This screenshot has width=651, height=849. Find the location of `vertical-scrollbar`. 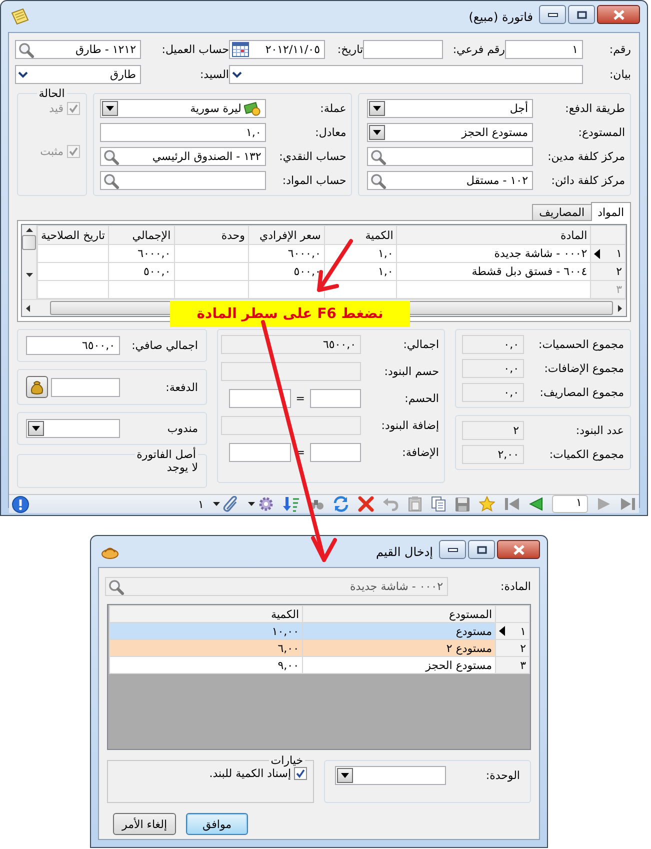

vertical-scrollbar is located at coordinates (29, 262).